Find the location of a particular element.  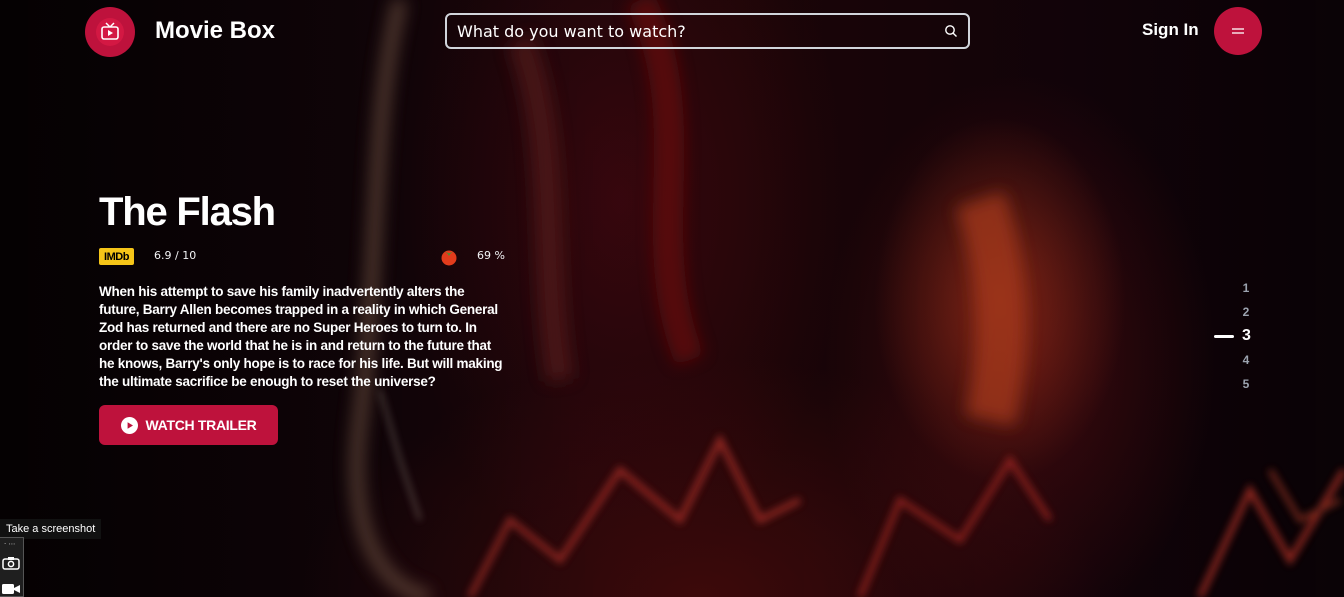

tv-icon is located at coordinates (110, 32).